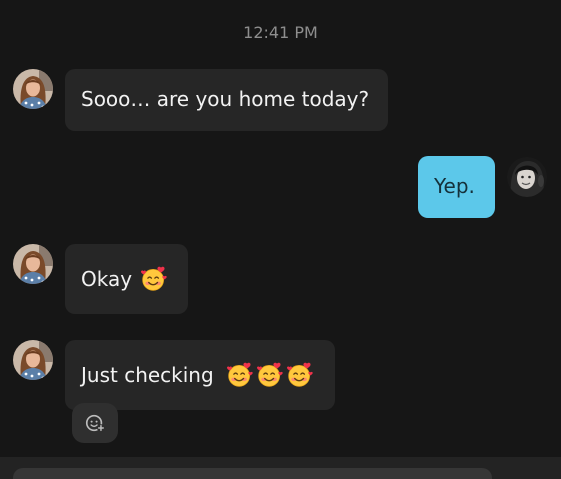  I want to click on add-reaction-button, so click(95, 423).